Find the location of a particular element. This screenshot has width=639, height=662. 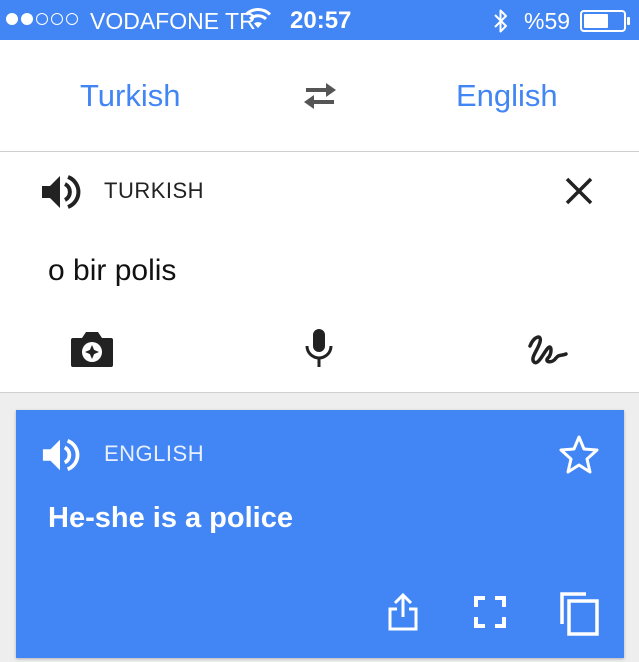

signal-strength is located at coordinates (42, 19).